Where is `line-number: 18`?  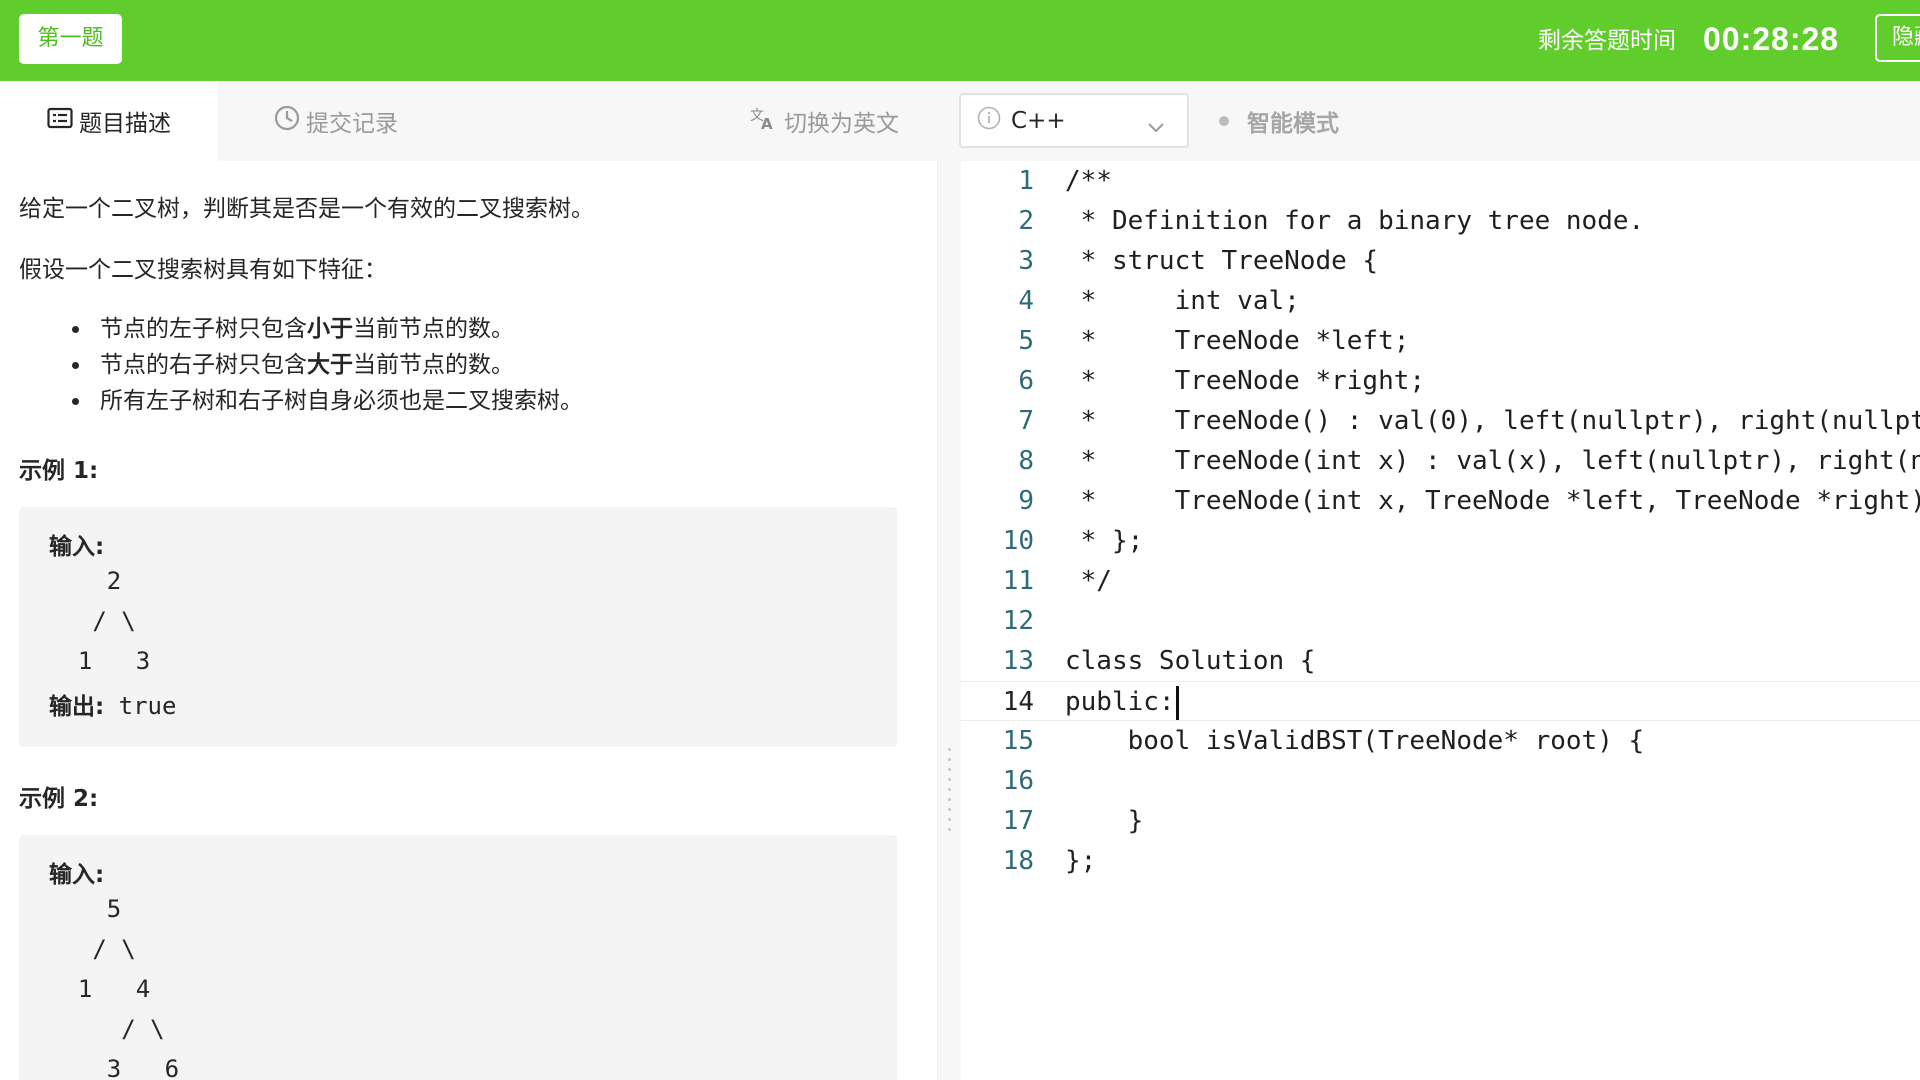
line-number: 18 is located at coordinates (1018, 861).